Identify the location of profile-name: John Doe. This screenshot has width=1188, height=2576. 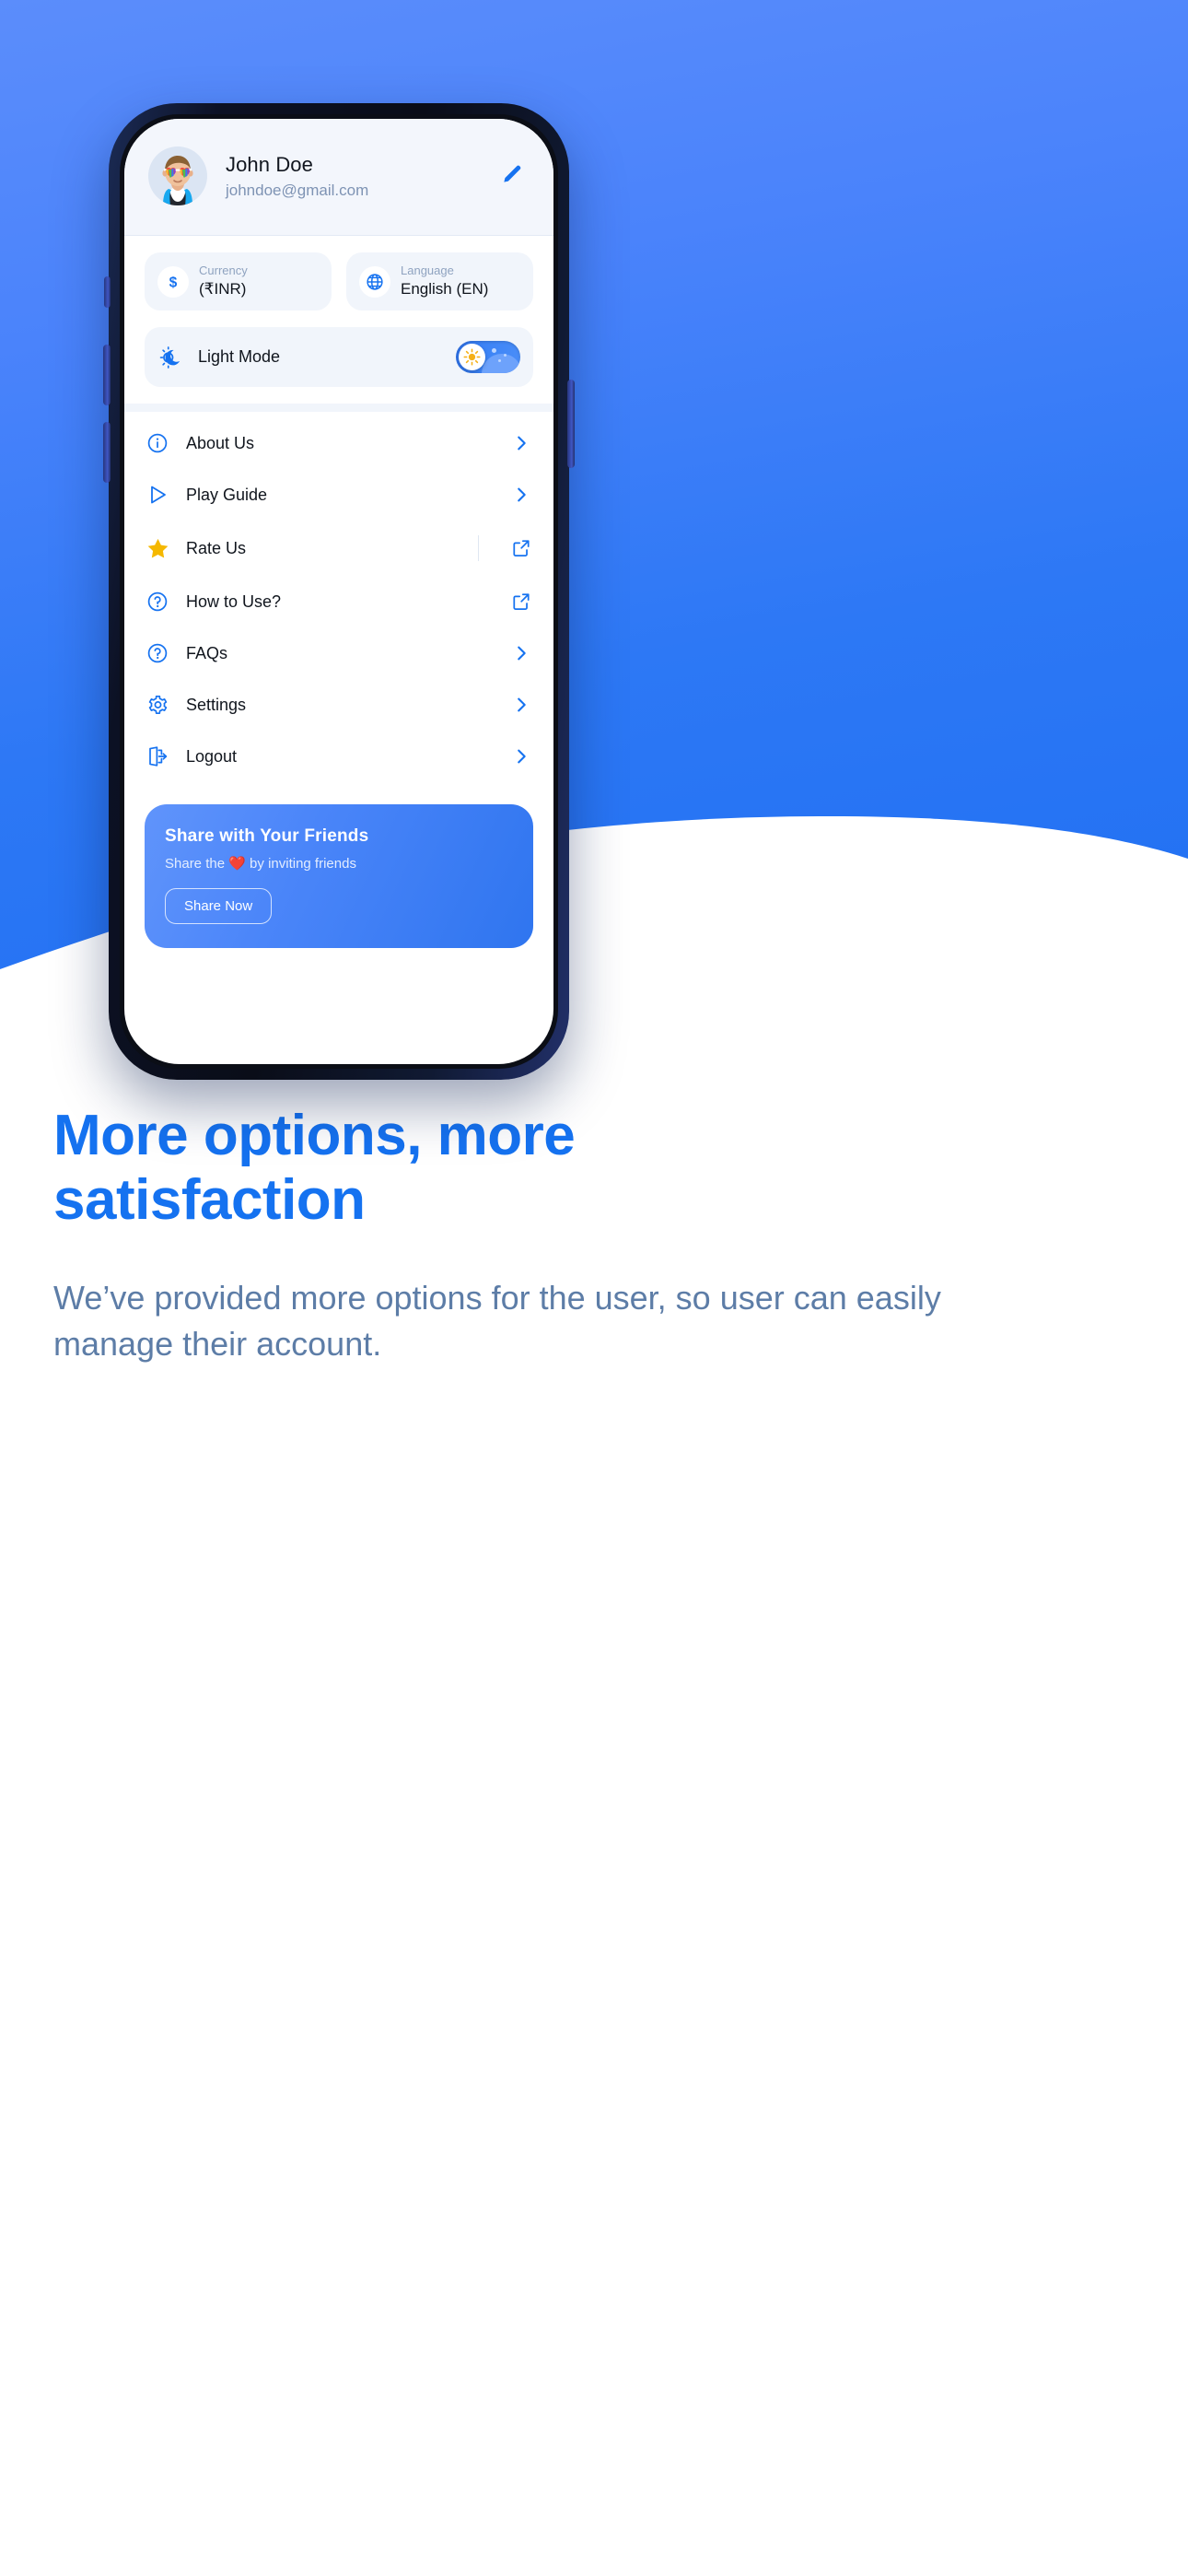
(269, 164).